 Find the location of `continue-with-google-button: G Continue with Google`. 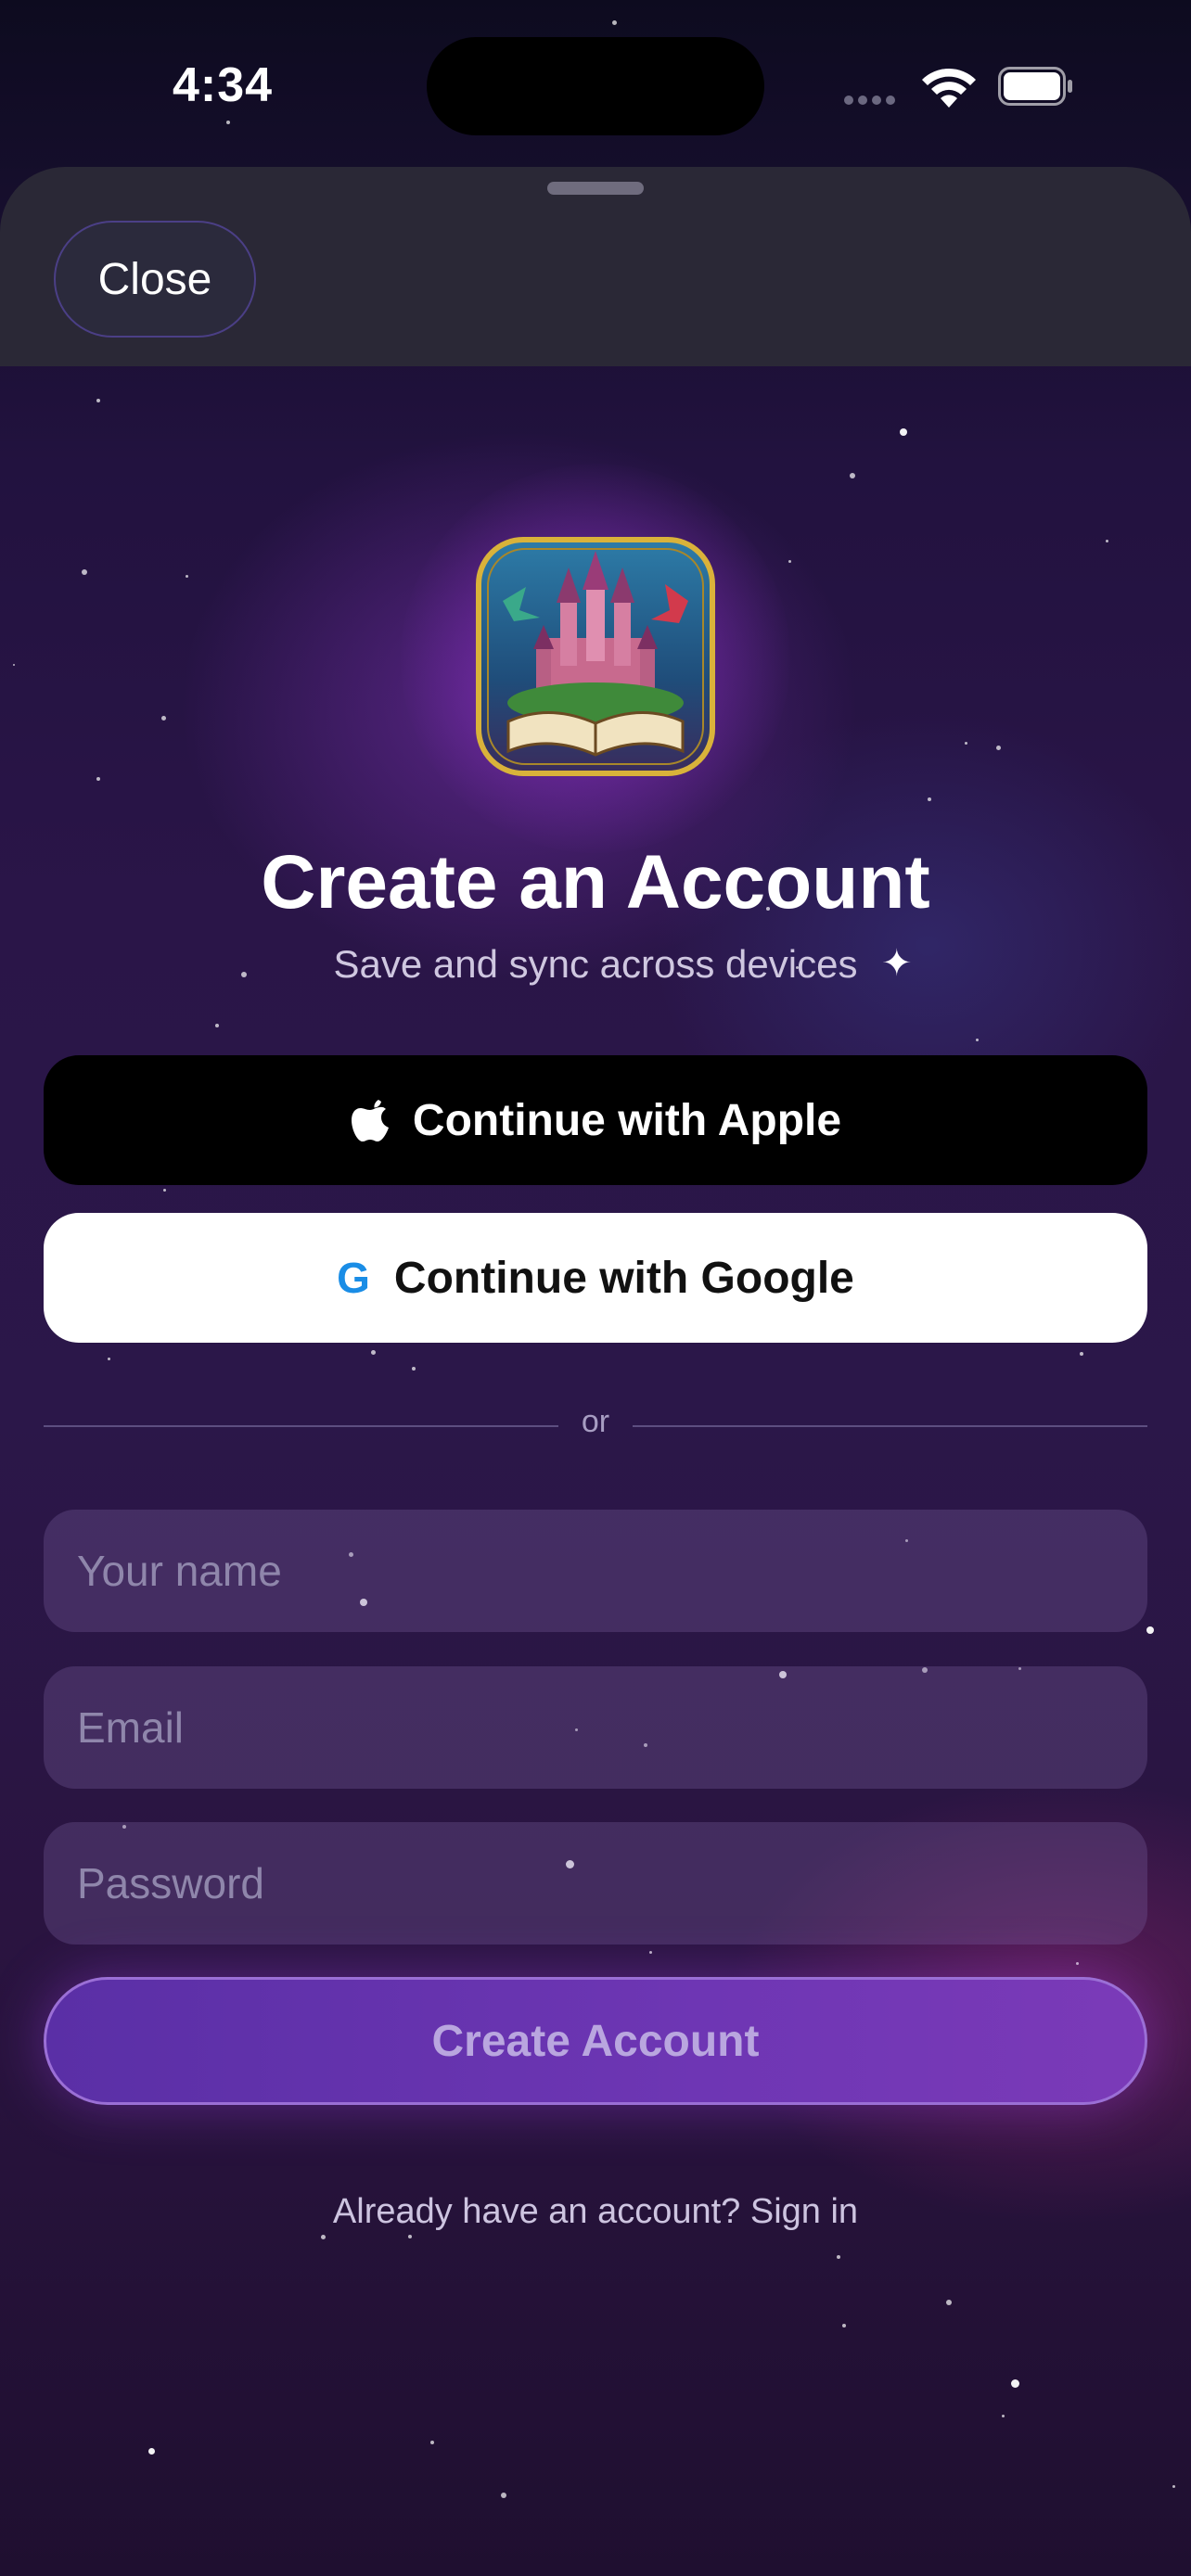

continue-with-google-button: G Continue with Google is located at coordinates (595, 1278).